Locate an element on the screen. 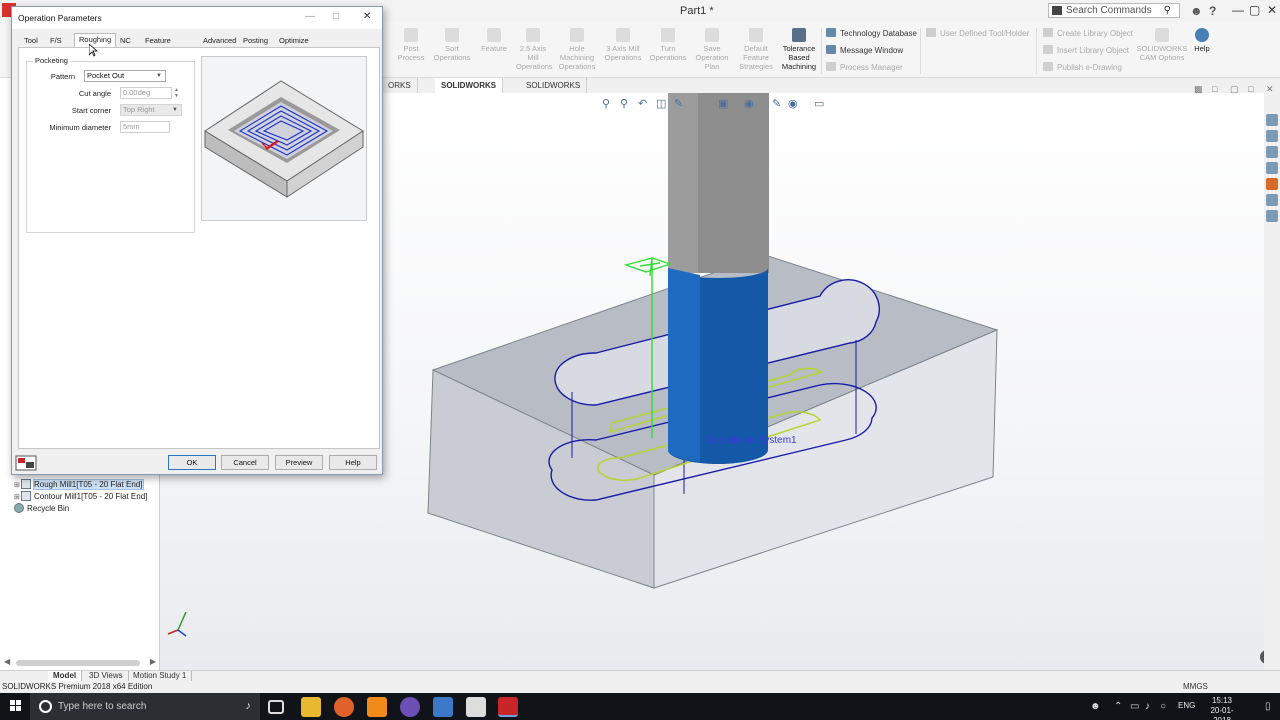 This screenshot has height=720, width=1280. dialog-close-icon: ✕ is located at coordinates (367, 16).